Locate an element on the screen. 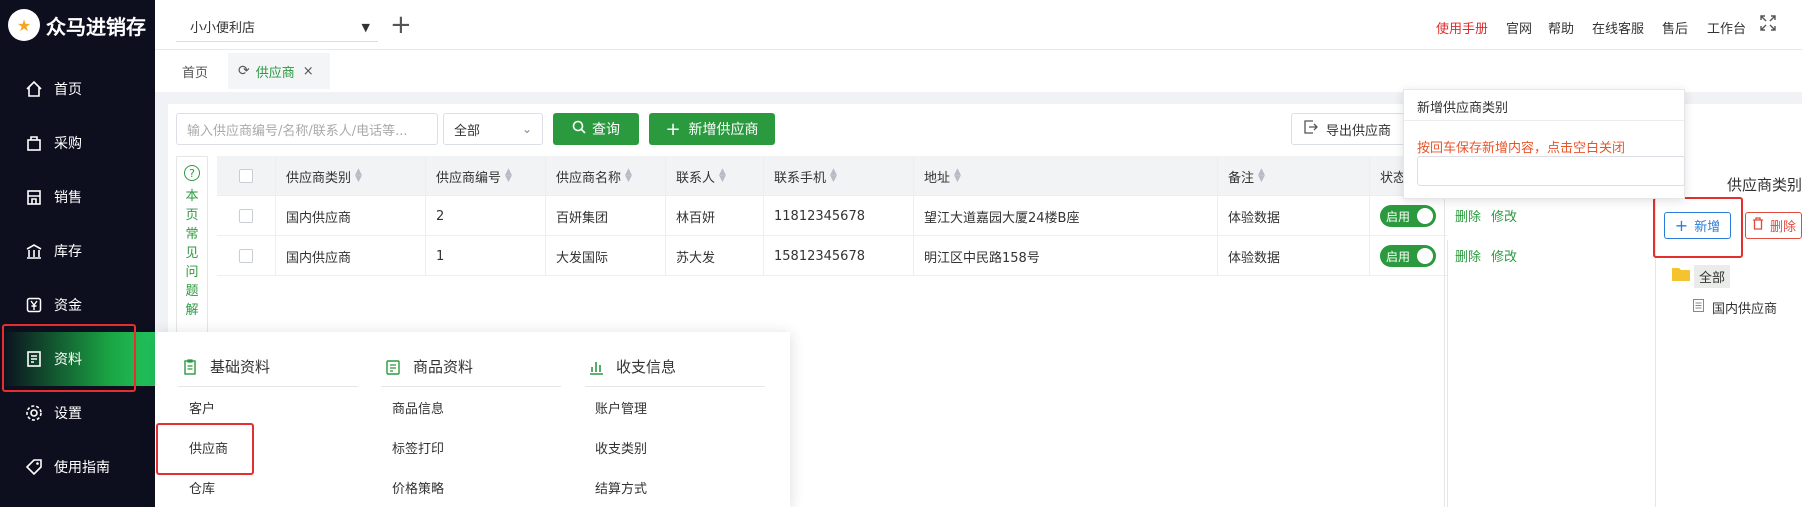 This screenshot has width=1802, height=507. caret-down-icon: ▼ is located at coordinates (365, 27).